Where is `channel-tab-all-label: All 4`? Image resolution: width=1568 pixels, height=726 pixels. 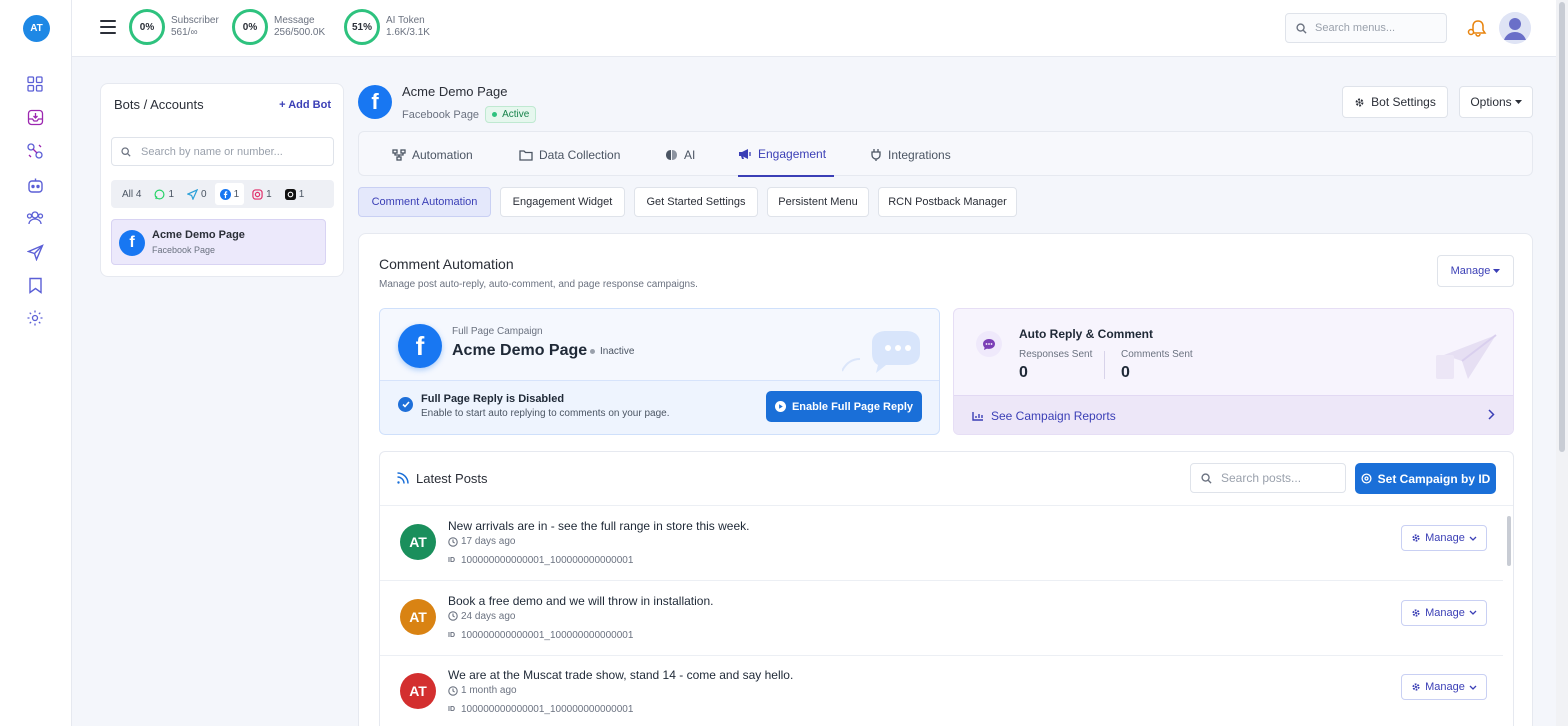 channel-tab-all-label: All 4 is located at coordinates (132, 194).